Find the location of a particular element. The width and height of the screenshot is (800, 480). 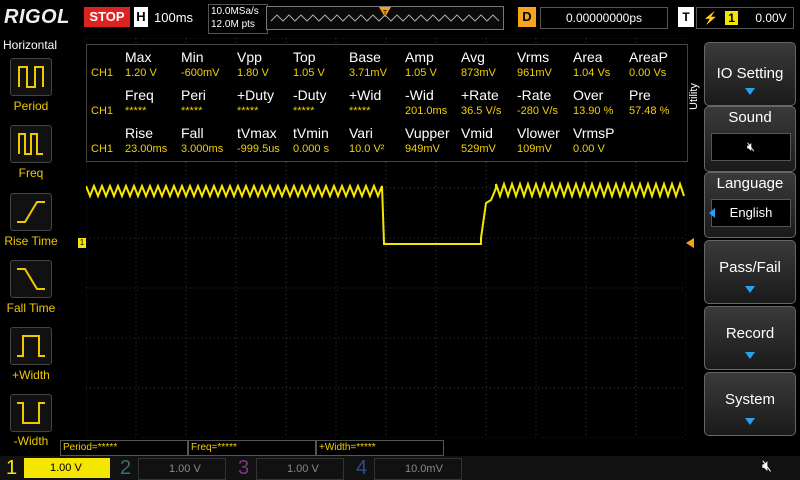

plus-width-button is located at coordinates (31, 346).